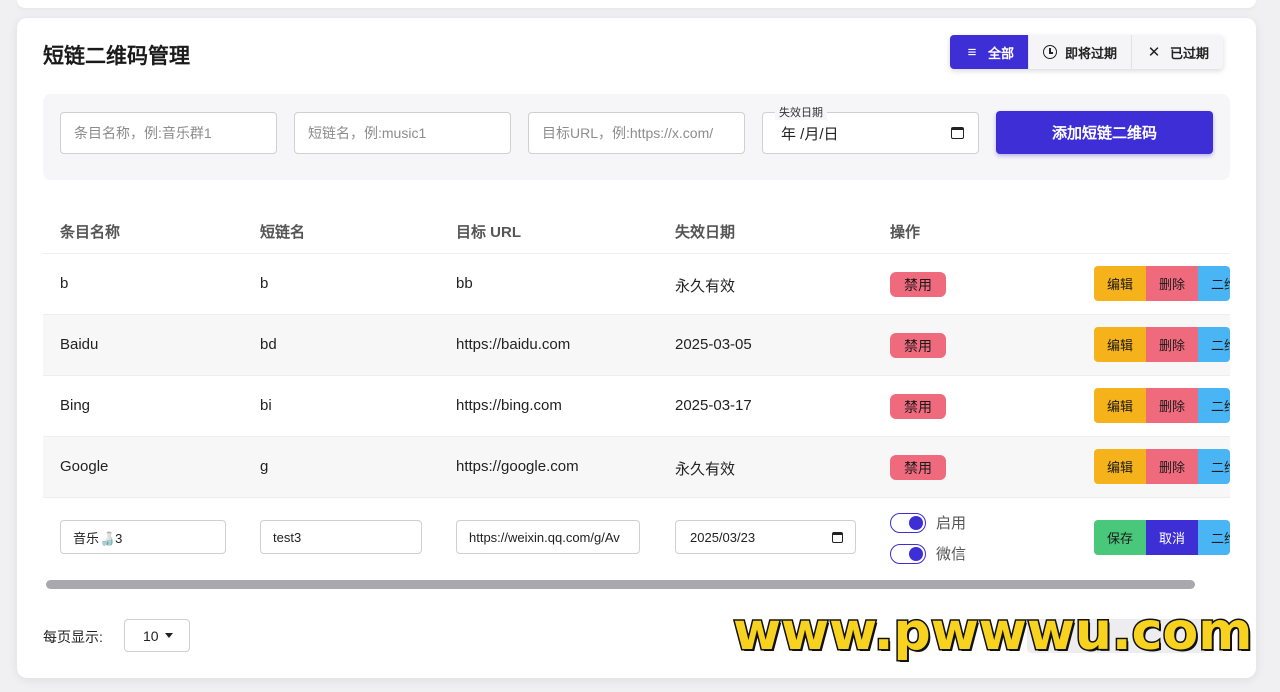 The image size is (1280, 692). Describe the element at coordinates (464, 283) in the screenshot. I see `cell-url: bb` at that location.